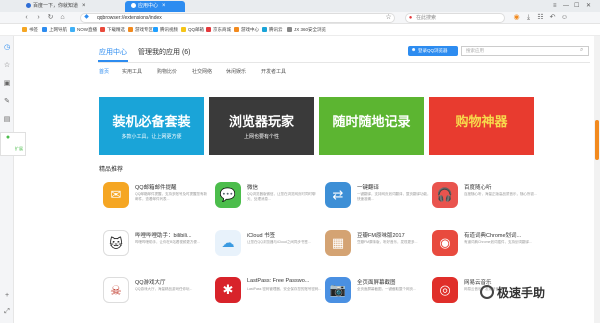 The image size is (600, 323). What do you see at coordinates (528, 17) in the screenshot?
I see `download-icon: ⤓` at bounding box center [528, 17].